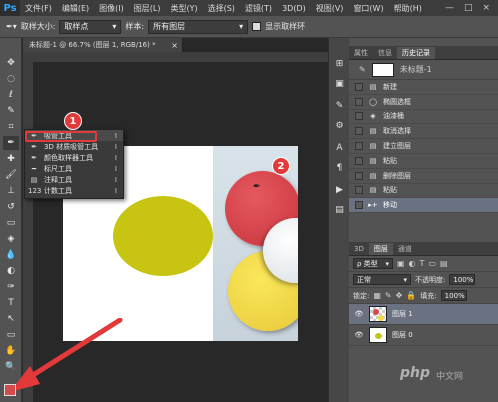 Image resolution: width=498 pixels, height=402 pixels. What do you see at coordinates (330, 8) in the screenshot?
I see `menu-view: 视图(V)` at bounding box center [330, 8].